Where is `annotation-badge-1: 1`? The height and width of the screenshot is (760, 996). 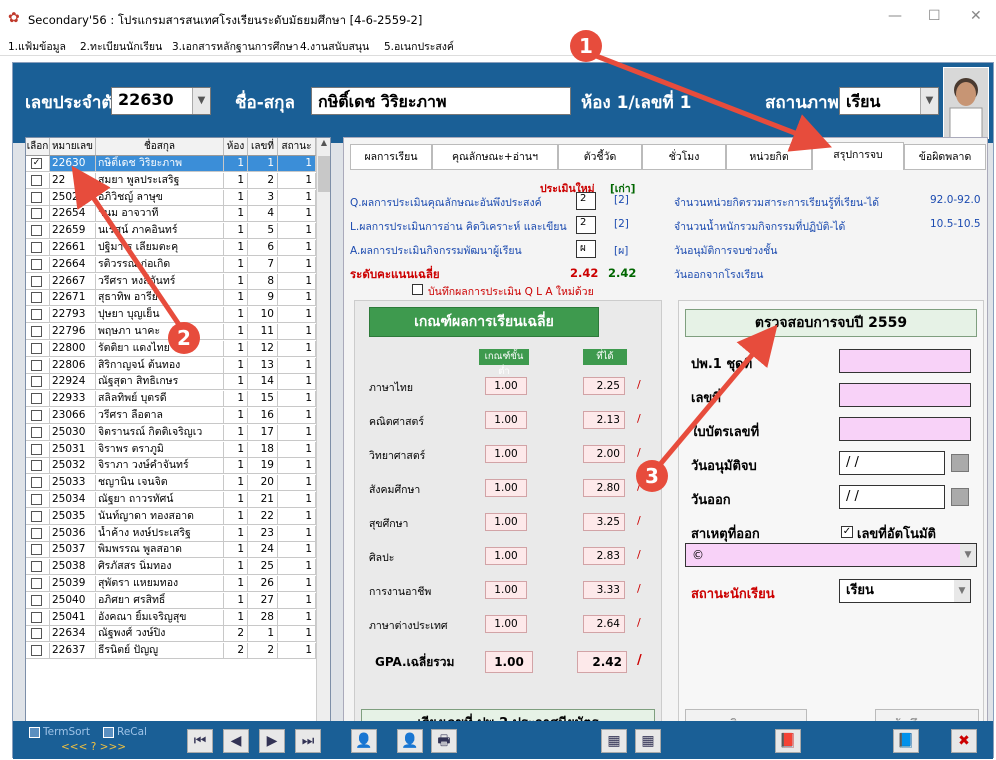 annotation-badge-1: 1 is located at coordinates (586, 46).